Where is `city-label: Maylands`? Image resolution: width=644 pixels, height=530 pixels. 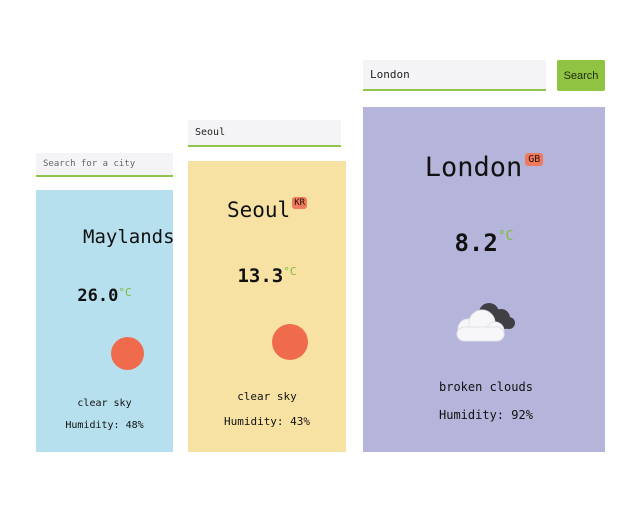
city-label: Maylands is located at coordinates (128, 237).